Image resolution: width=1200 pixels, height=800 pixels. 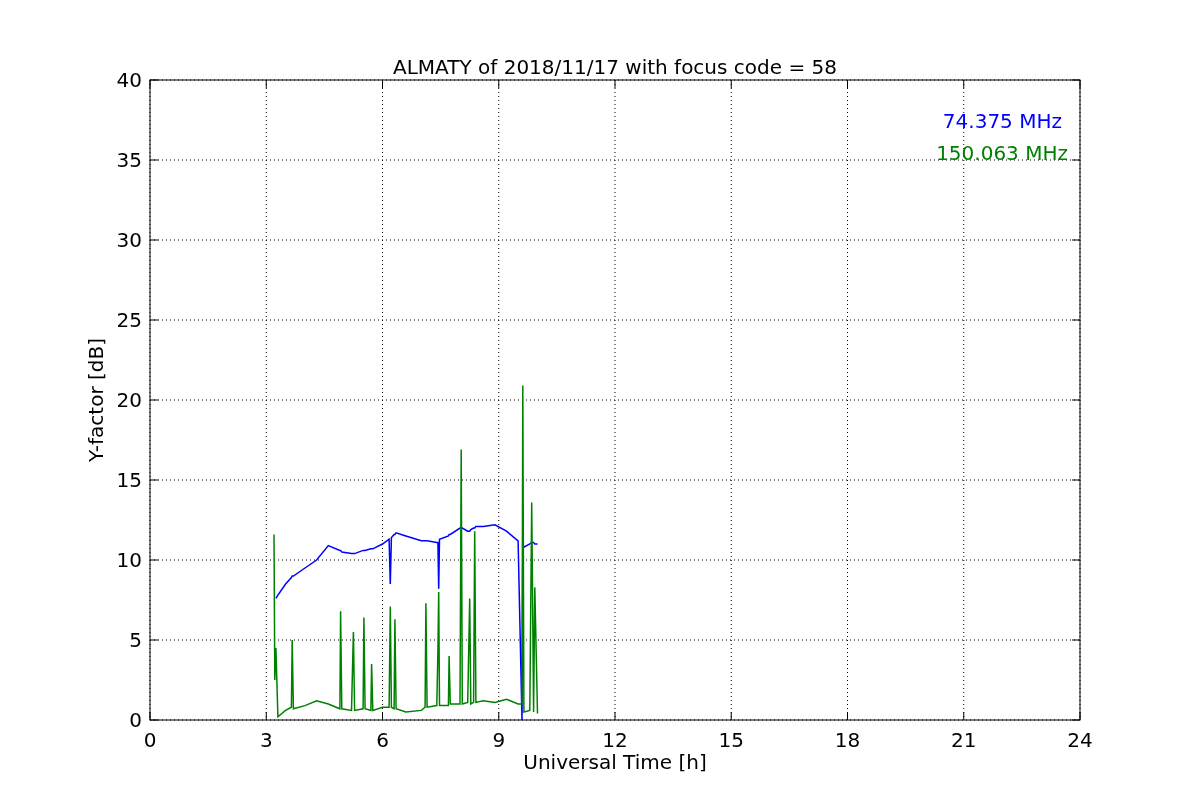 What do you see at coordinates (135, 640) in the screenshot?
I see `tick-label: 5` at bounding box center [135, 640].